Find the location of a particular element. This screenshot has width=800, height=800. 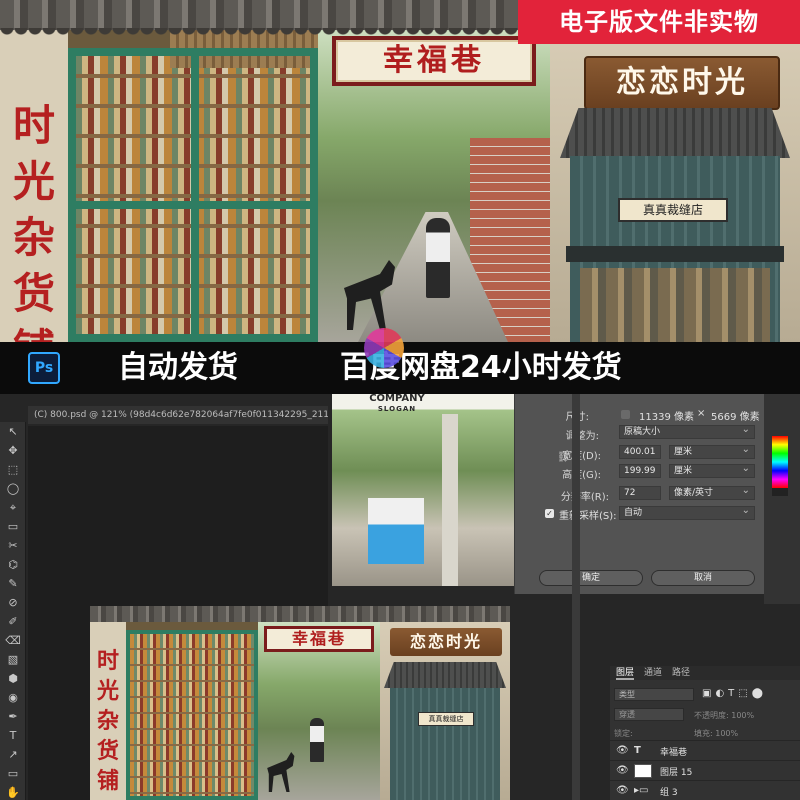

canvas-grocery-title-char: 光 is located at coordinates (108, 691).